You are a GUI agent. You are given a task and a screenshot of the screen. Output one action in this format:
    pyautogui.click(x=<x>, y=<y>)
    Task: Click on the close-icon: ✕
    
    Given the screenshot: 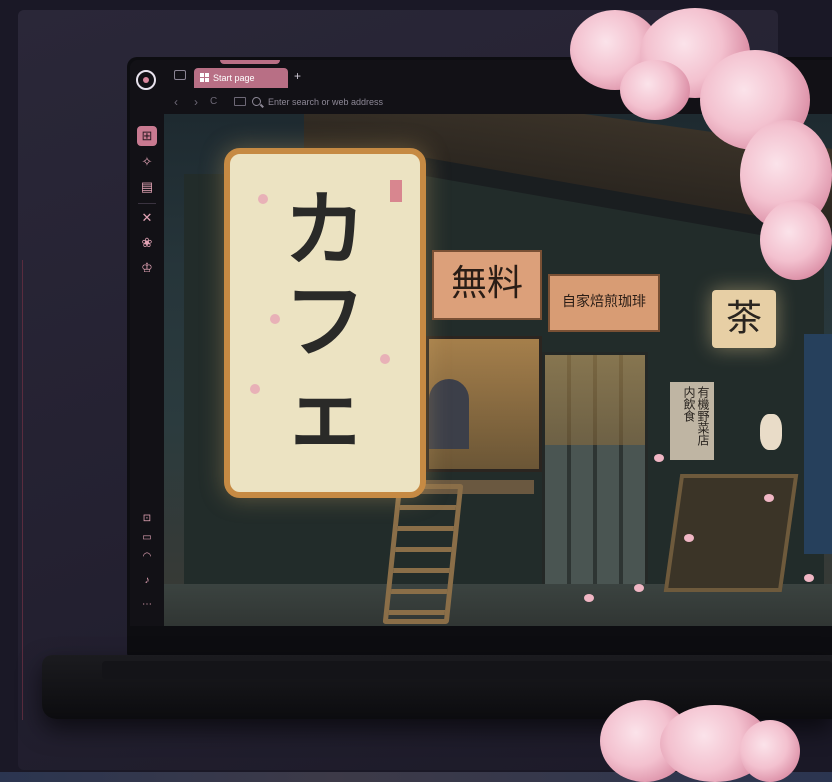 What is the action you would take?
    pyautogui.click(x=147, y=218)
    